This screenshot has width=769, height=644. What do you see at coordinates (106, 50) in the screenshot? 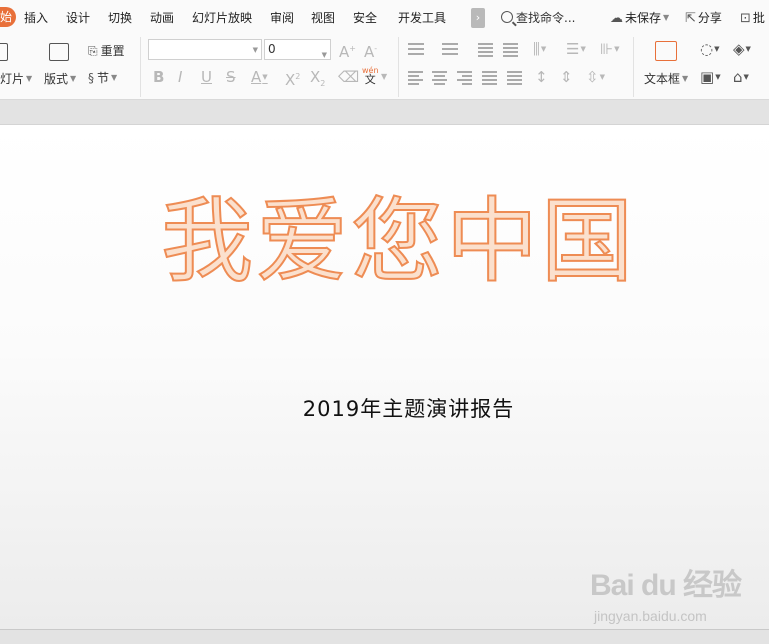
I see `reset-button: ⎘ 重置` at bounding box center [106, 50].